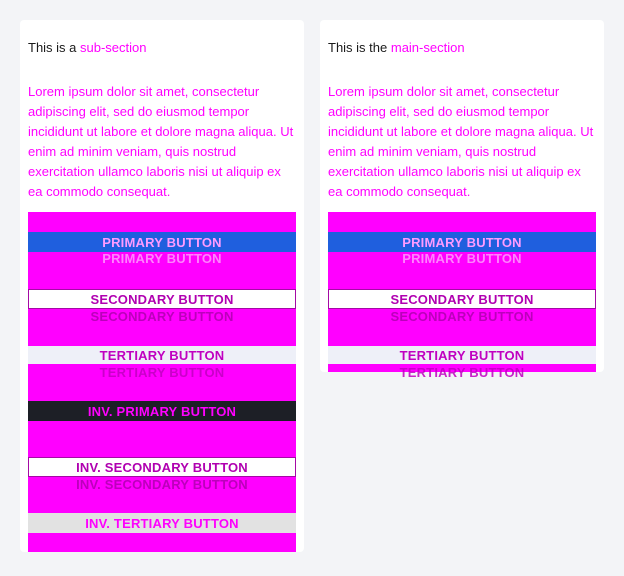 The width and height of the screenshot is (624, 576). I want to click on inv-tertiary-button-label-echo: INV. TERTIARY BUTTON, so click(162, 539).